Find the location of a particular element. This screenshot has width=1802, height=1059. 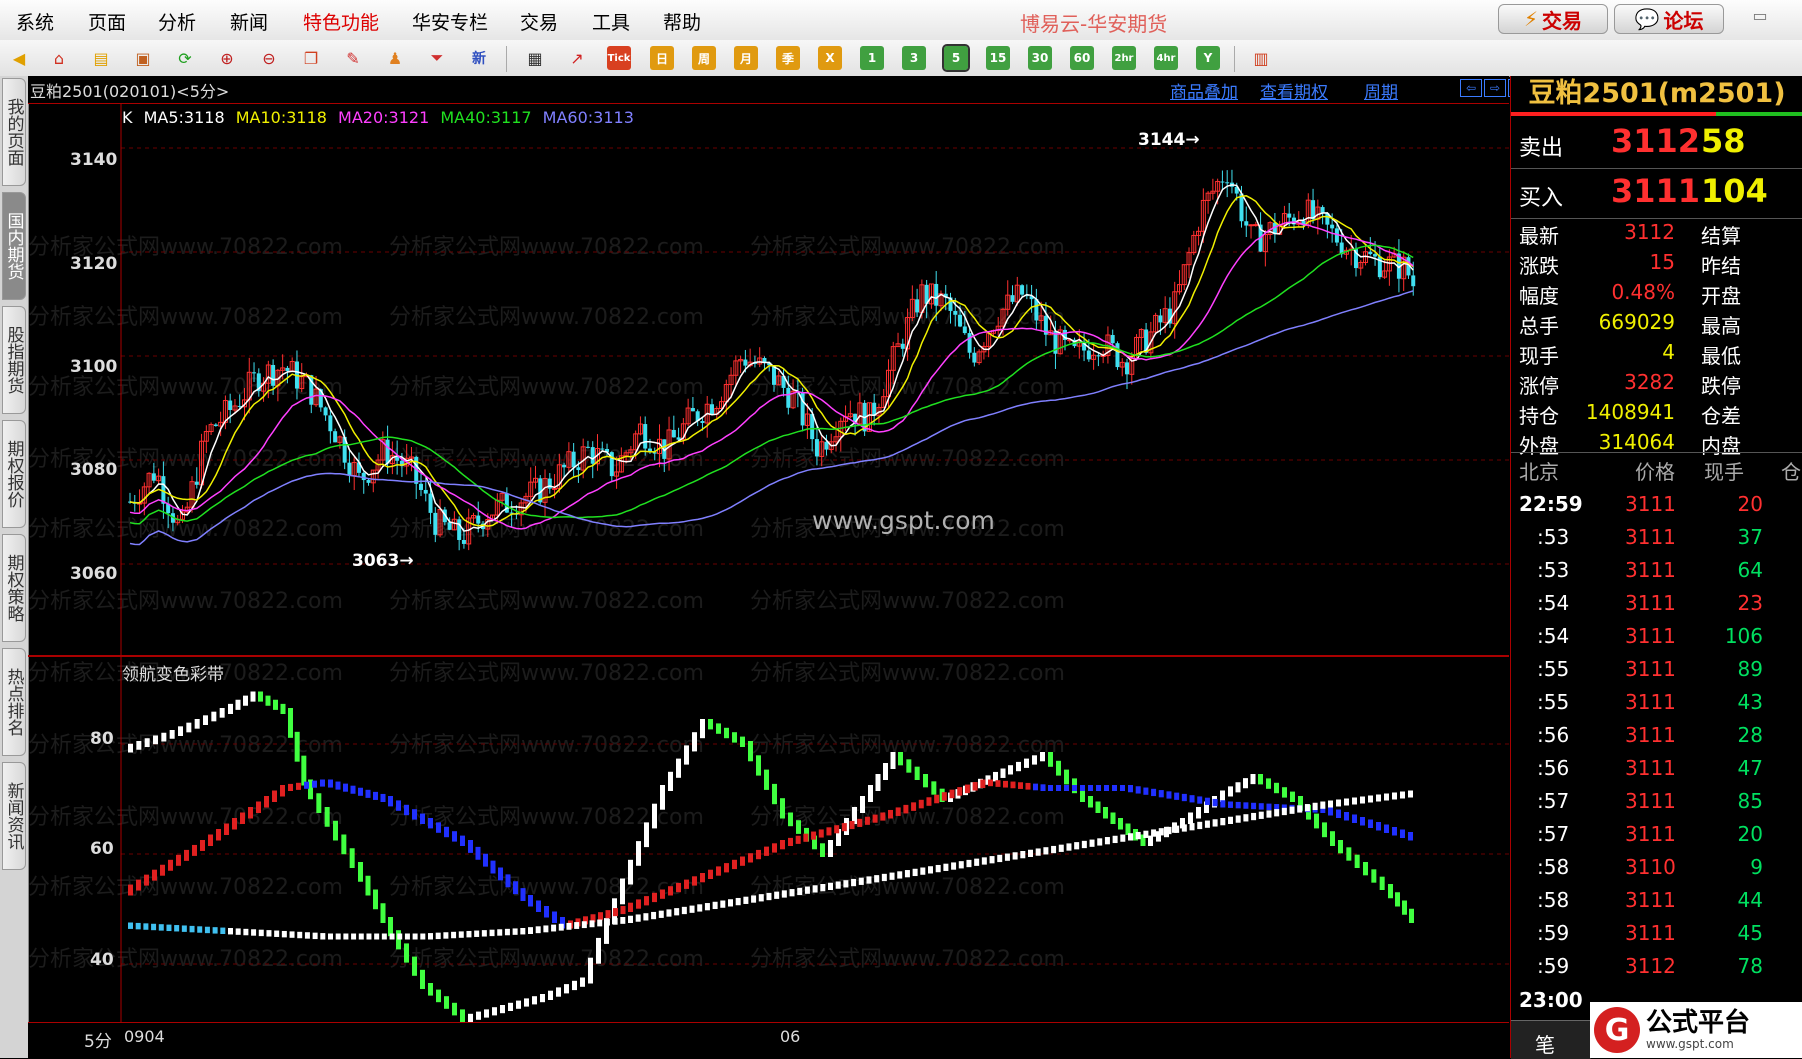

news-board-icon: ▣ is located at coordinates (143, 58).